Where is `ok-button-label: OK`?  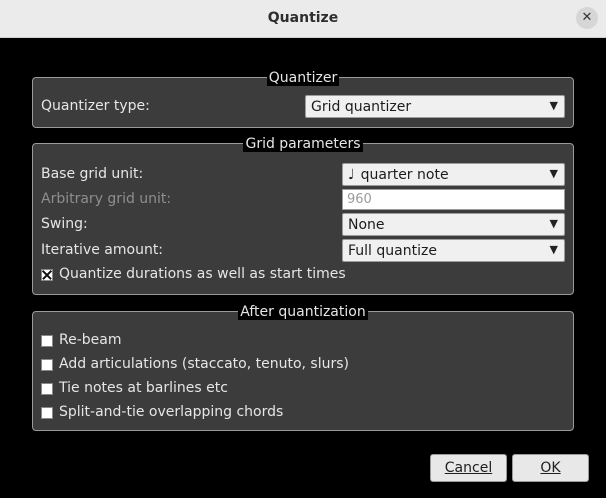
ok-button-label: OK is located at coordinates (550, 468).